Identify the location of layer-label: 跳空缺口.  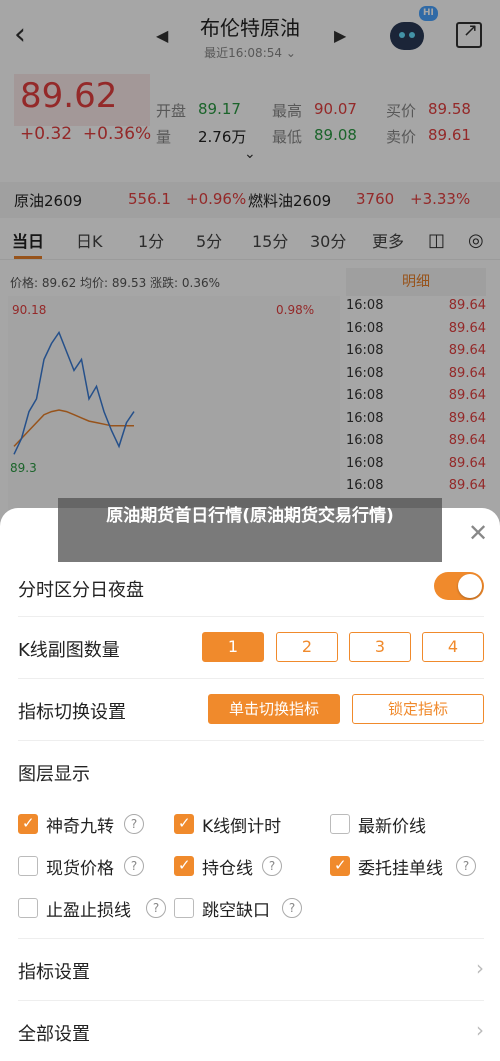
(236, 911).